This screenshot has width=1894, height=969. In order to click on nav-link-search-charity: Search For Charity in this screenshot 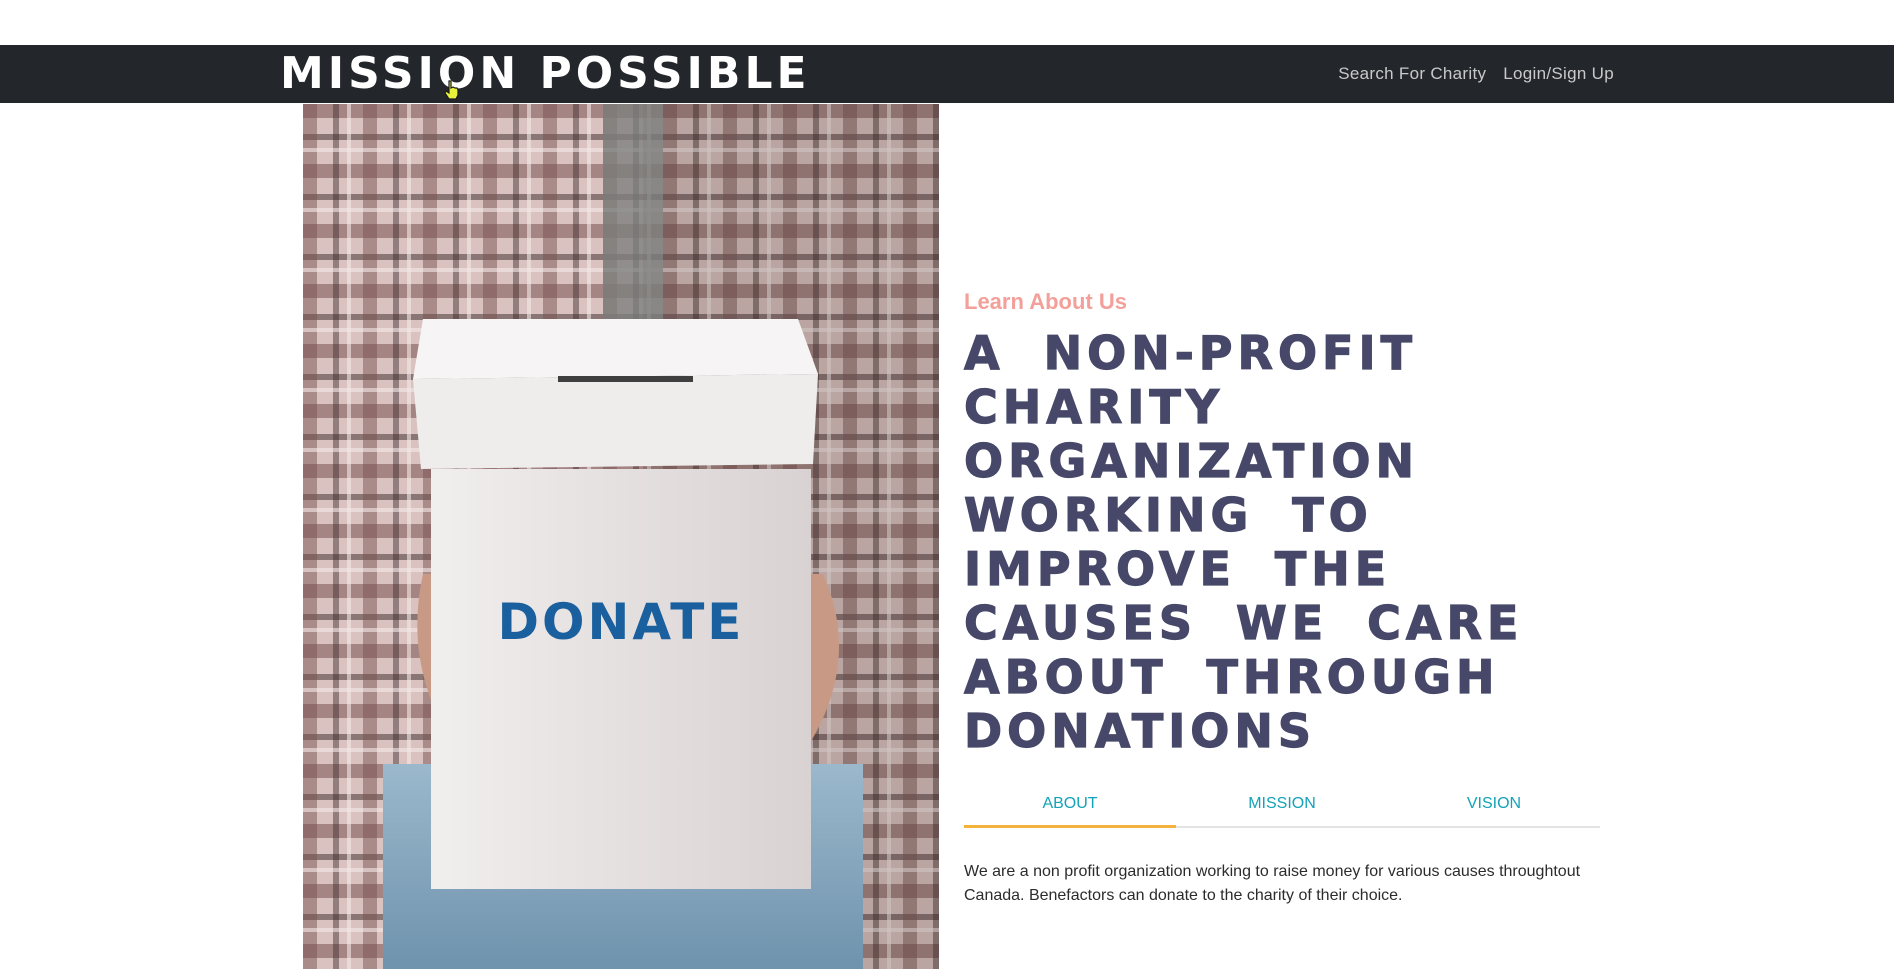, I will do `click(1412, 74)`.